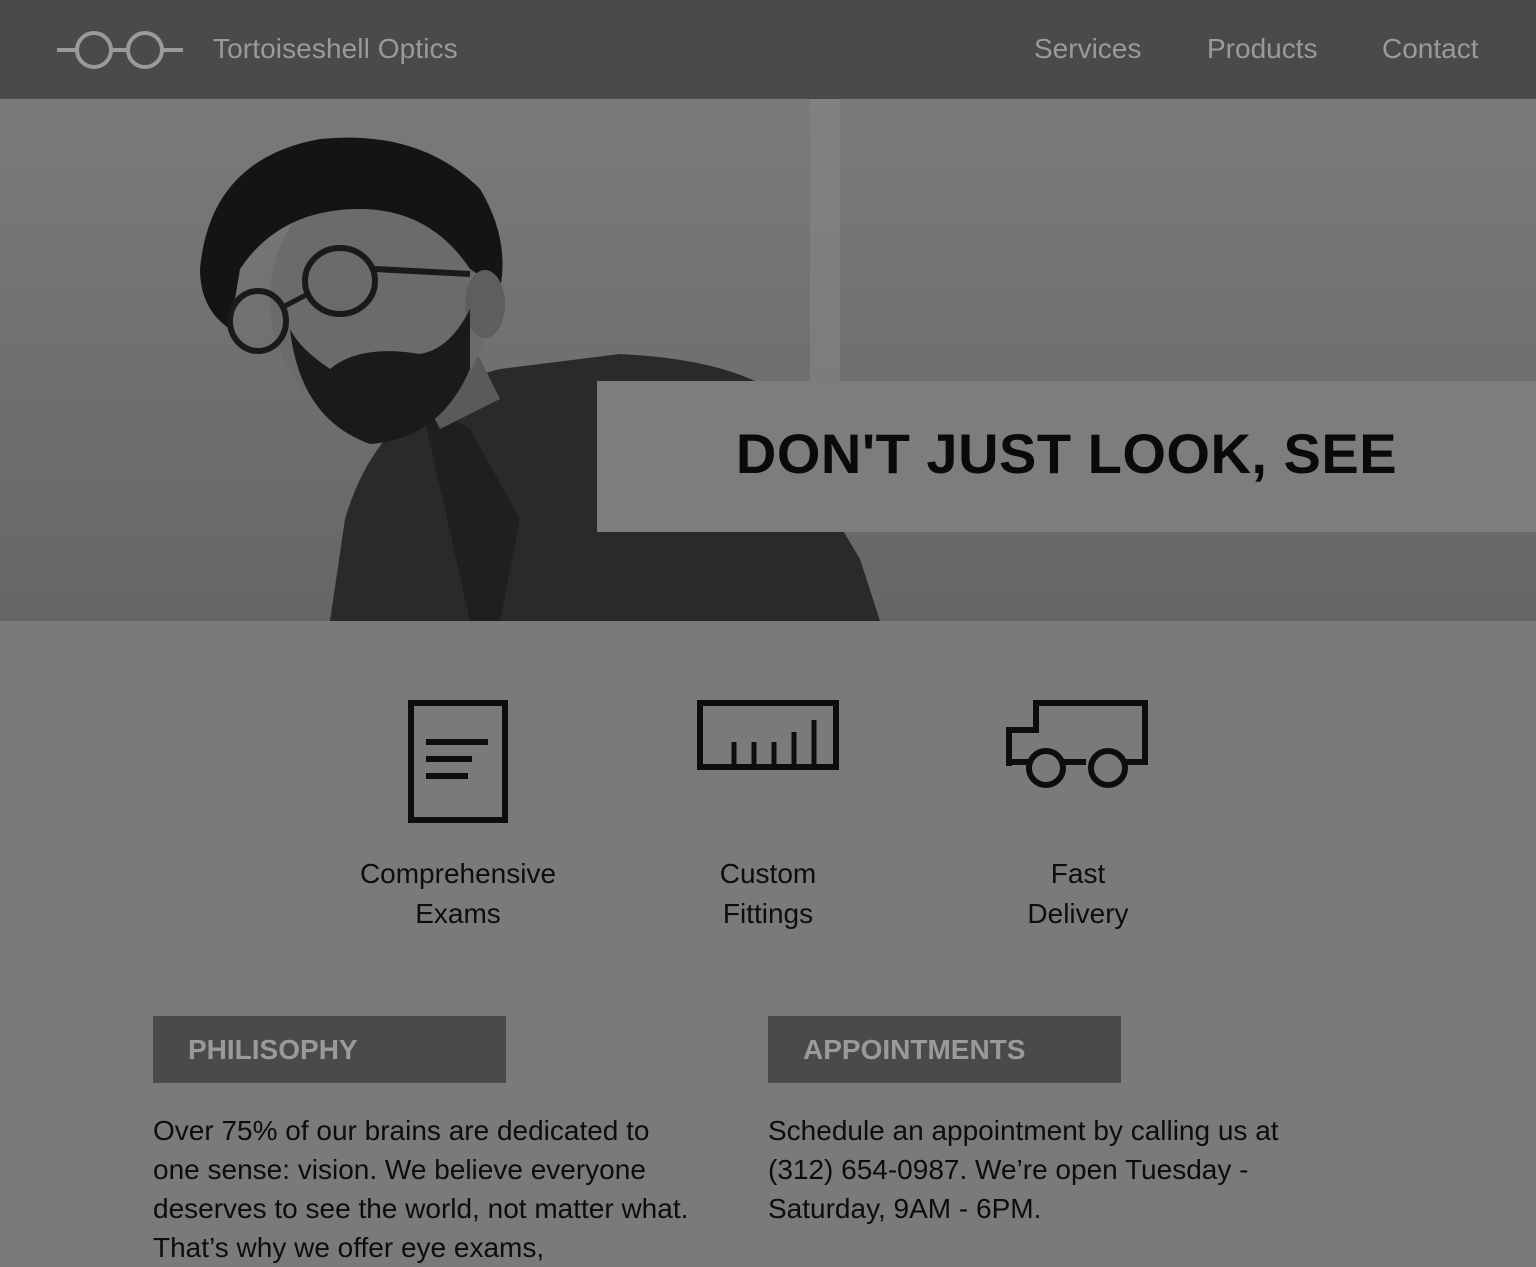 This screenshot has height=1267, width=1536. What do you see at coordinates (1077, 744) in the screenshot?
I see `truck-icon` at bounding box center [1077, 744].